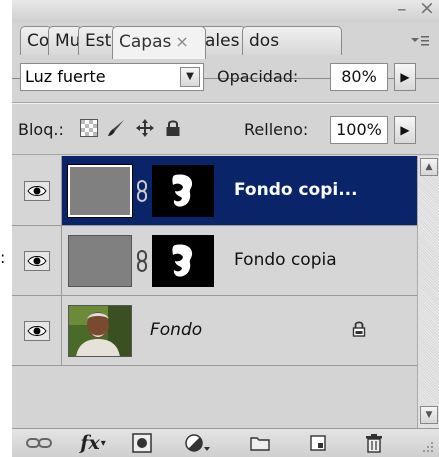  What do you see at coordinates (405, 77) in the screenshot?
I see `opacity-arrow-icon: ▶` at bounding box center [405, 77].